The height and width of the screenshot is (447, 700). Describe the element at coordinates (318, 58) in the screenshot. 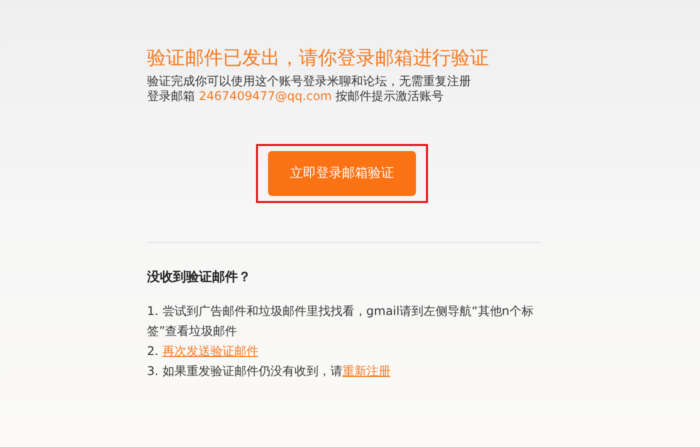

I see `page-title: 验证邮件已发出，请你登录邮箱进行验证` at that location.